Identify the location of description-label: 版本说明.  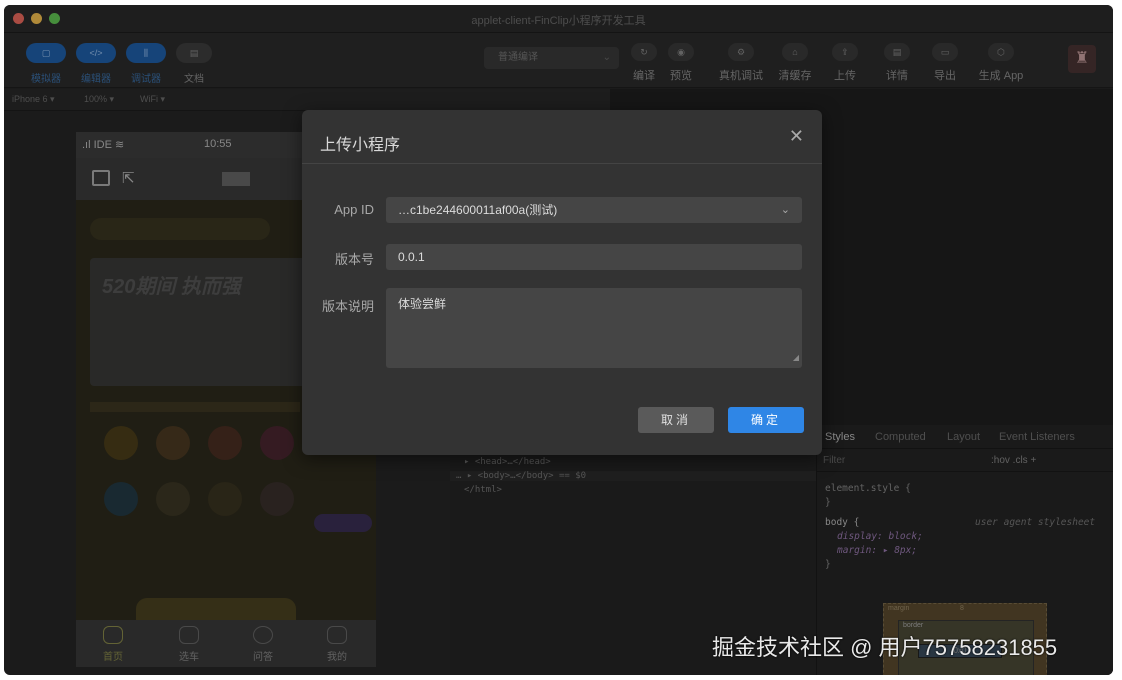
(347, 306).